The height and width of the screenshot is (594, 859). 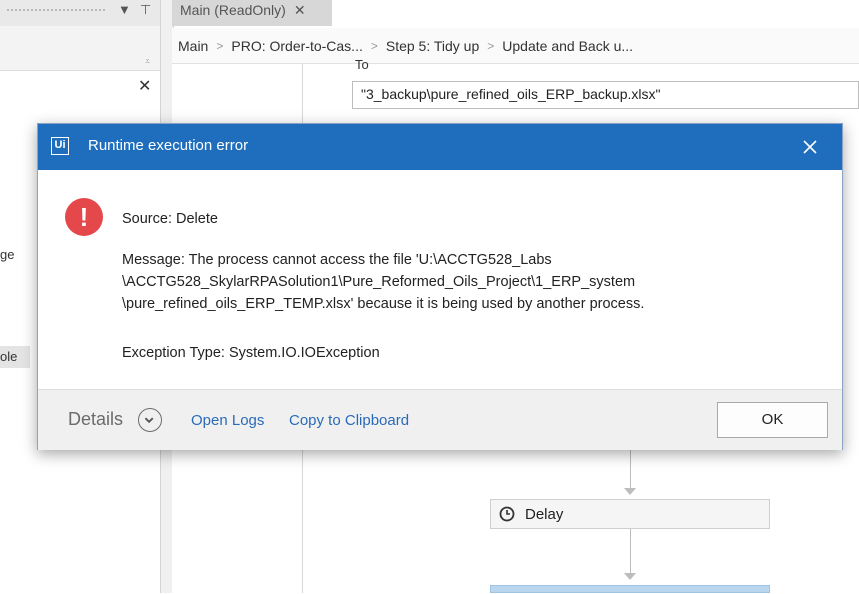 I want to click on pin-icon: ⊤, so click(x=145, y=10).